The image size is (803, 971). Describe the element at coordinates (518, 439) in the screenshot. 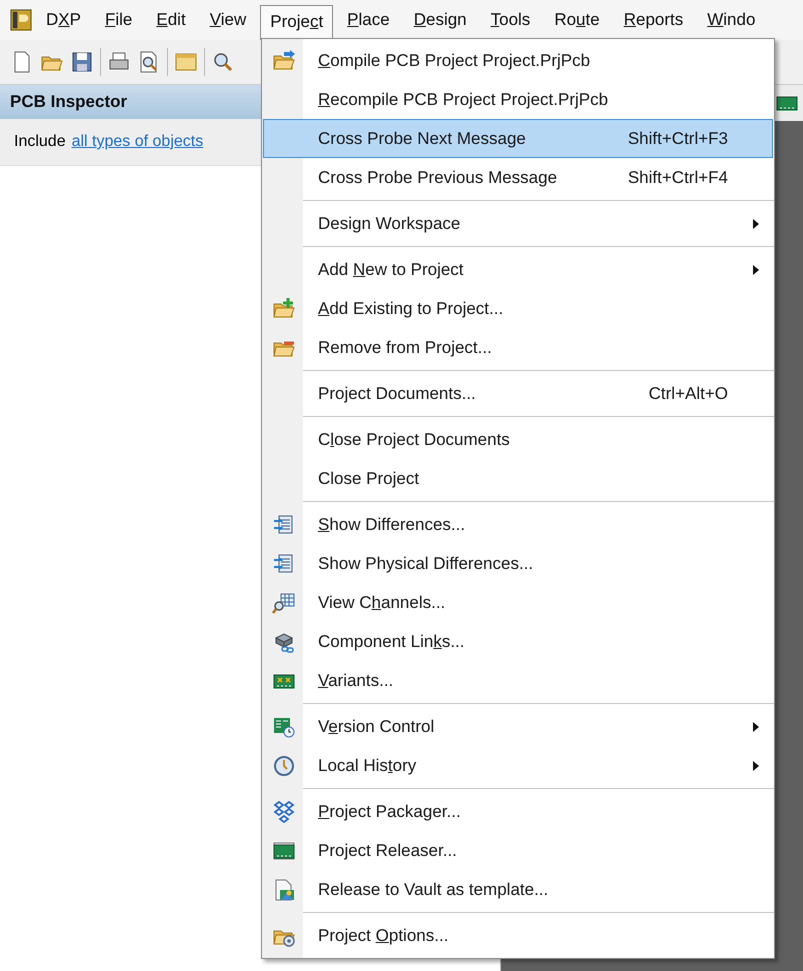

I see `menu-item: Close Project Documents` at that location.